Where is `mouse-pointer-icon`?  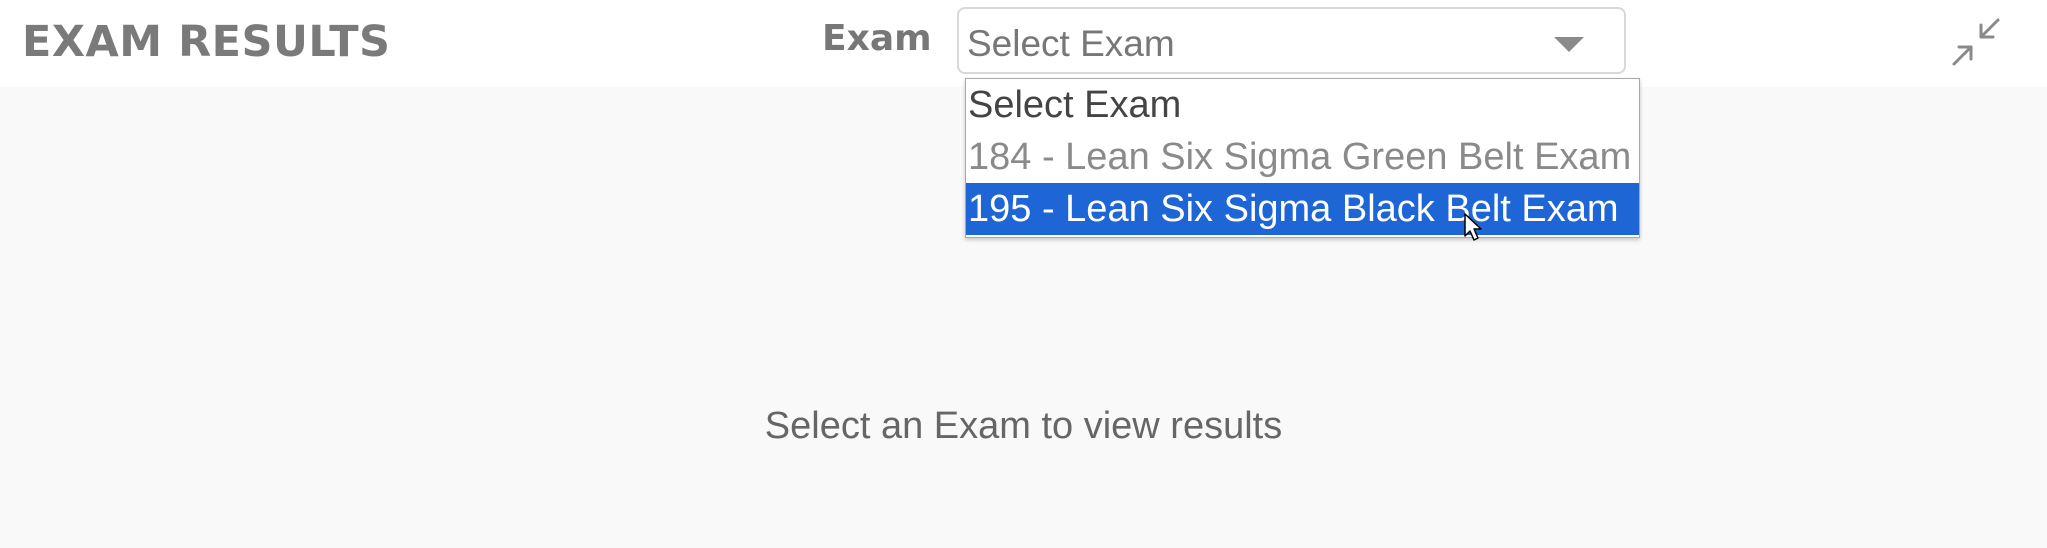
mouse-pointer-icon is located at coordinates (1473, 227).